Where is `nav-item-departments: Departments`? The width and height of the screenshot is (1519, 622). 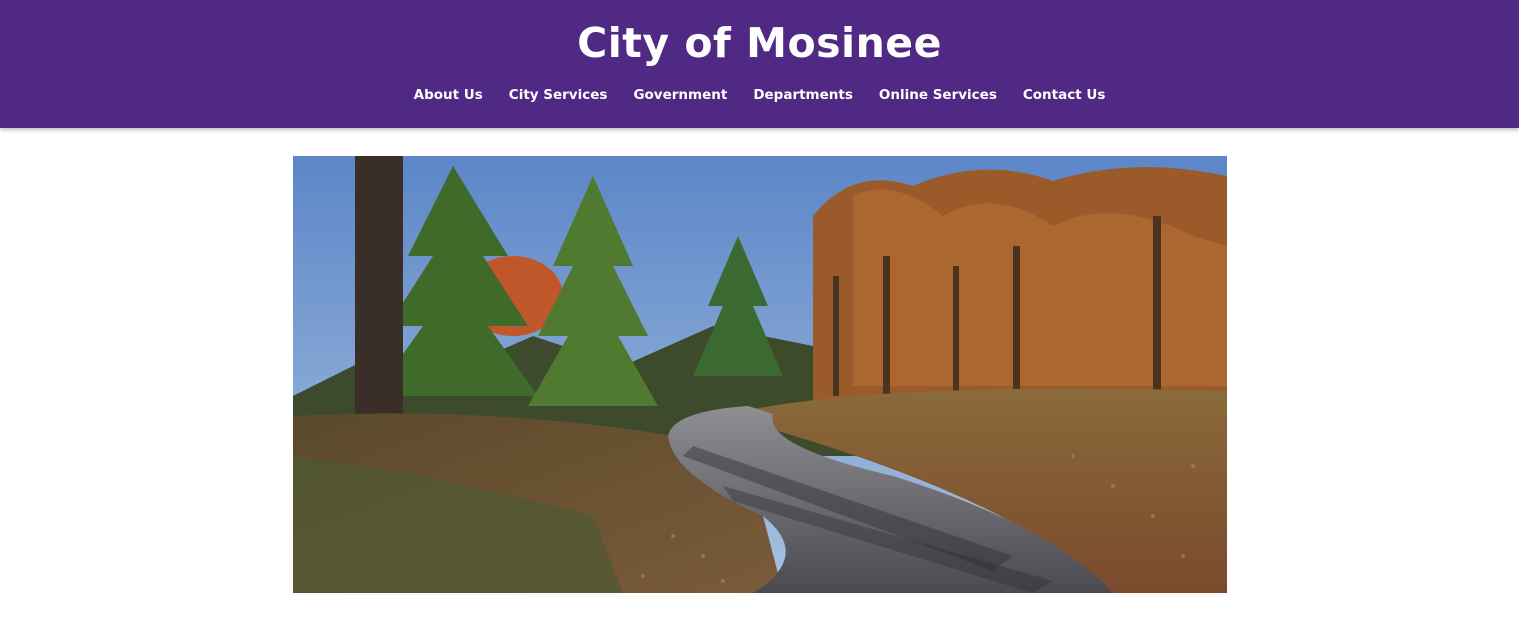
nav-item-departments: Departments is located at coordinates (803, 95).